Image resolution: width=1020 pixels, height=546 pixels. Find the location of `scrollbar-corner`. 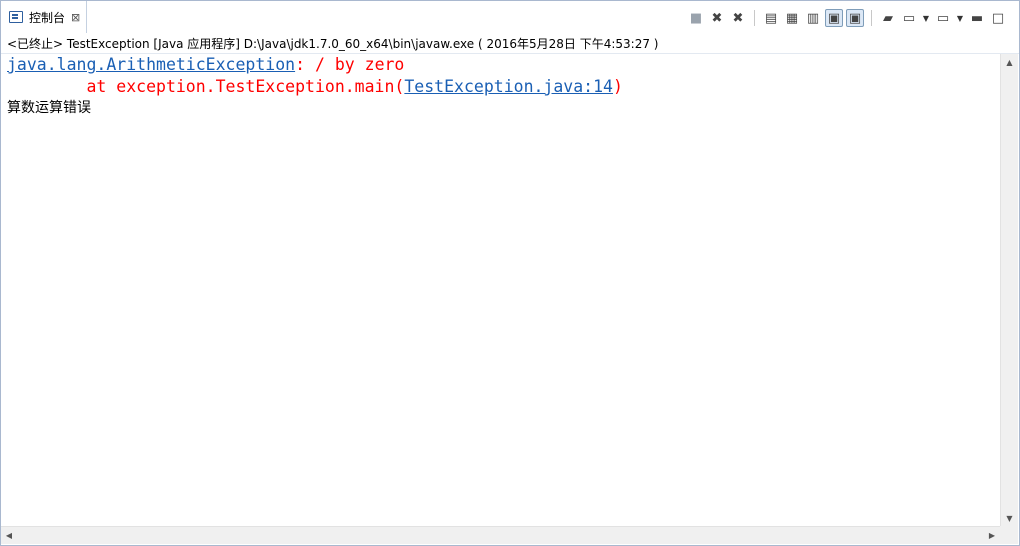

scrollbar-corner is located at coordinates (1009, 535).